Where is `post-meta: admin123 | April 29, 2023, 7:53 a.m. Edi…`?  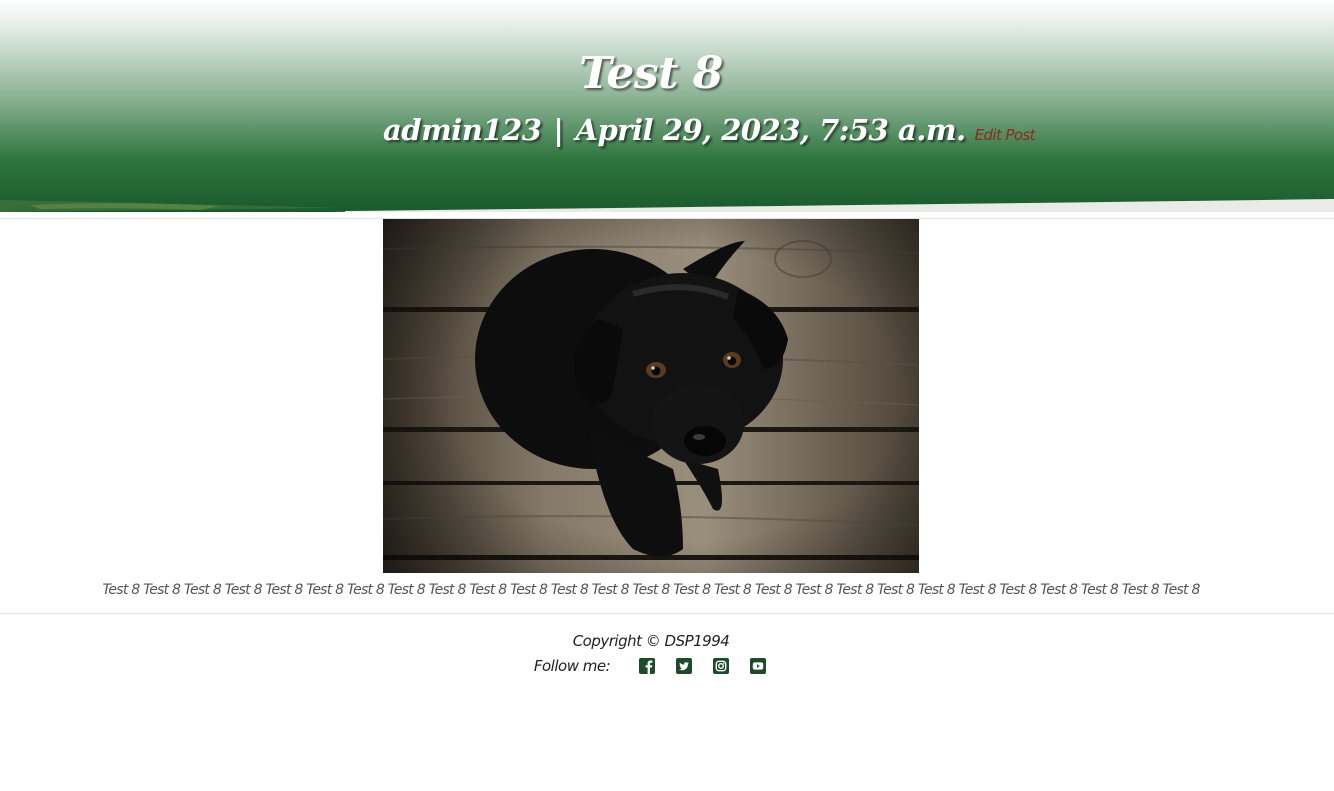
post-meta: admin123 | April 29, 2023, 7:53 a.m. Edi… is located at coordinates (709, 135).